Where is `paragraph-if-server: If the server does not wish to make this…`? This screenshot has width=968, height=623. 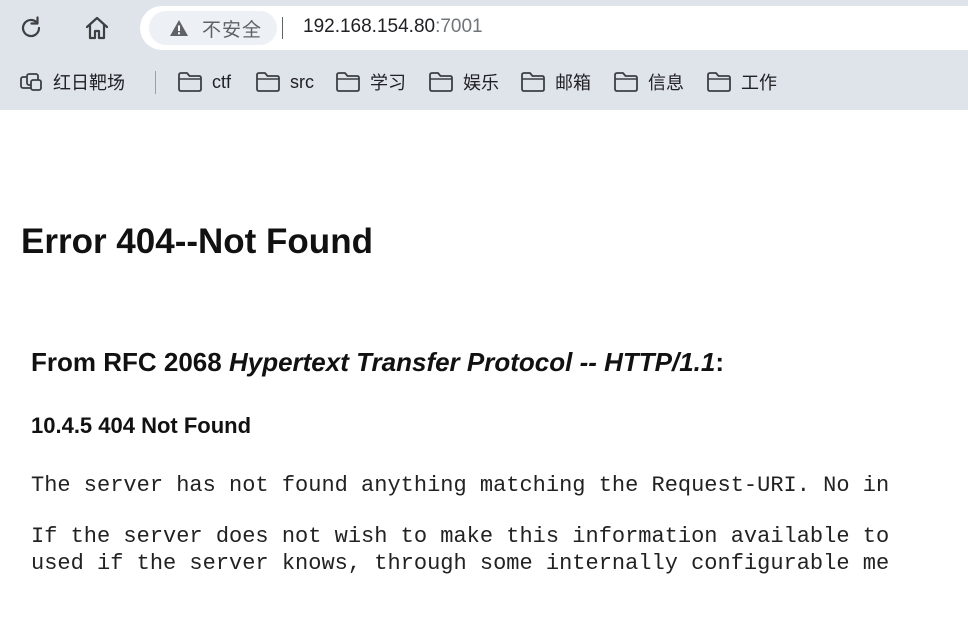
paragraph-if-server: If the server does not wish to make this… is located at coordinates (460, 550).